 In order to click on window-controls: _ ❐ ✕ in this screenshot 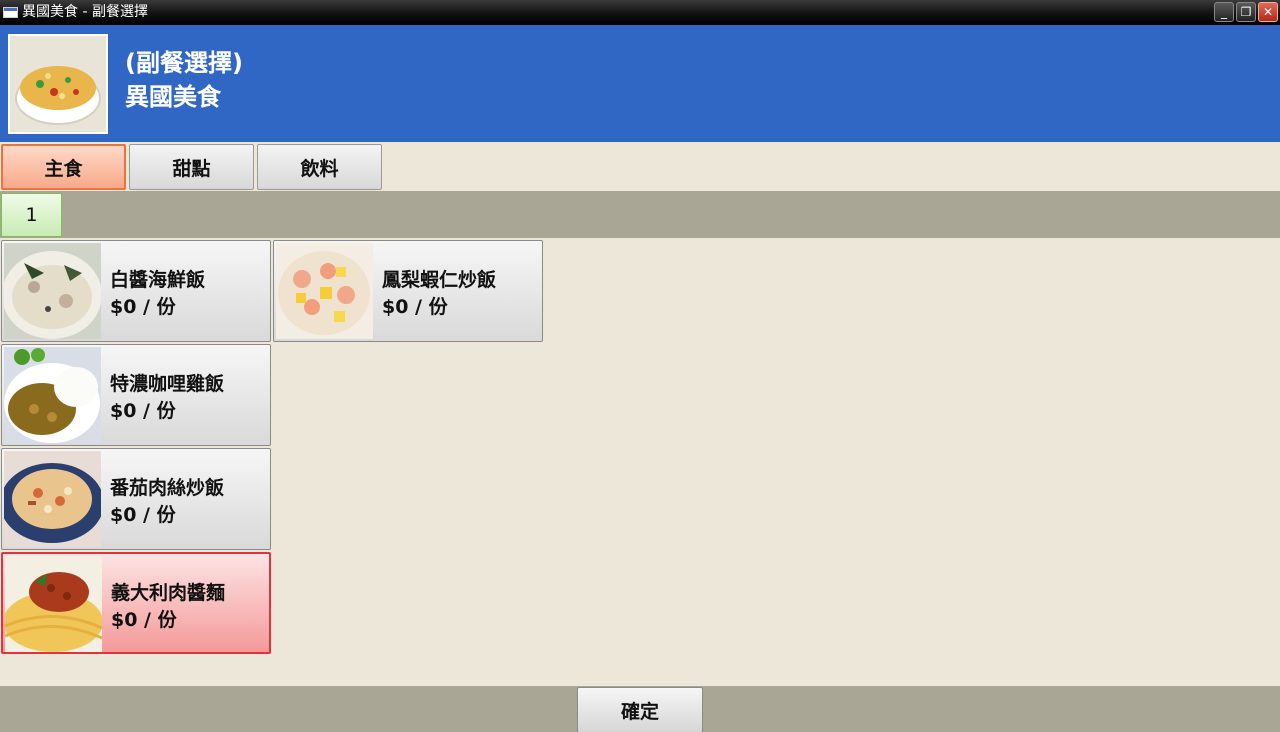, I will do `click(1246, 12)`.